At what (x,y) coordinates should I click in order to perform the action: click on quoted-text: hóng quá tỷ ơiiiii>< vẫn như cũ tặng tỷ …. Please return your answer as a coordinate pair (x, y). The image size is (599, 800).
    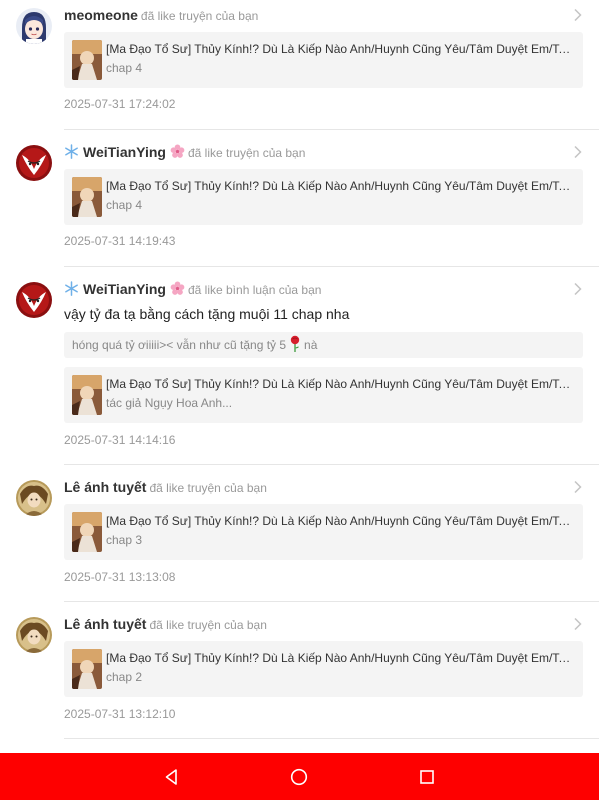
    Looking at the image, I should click on (179, 345).